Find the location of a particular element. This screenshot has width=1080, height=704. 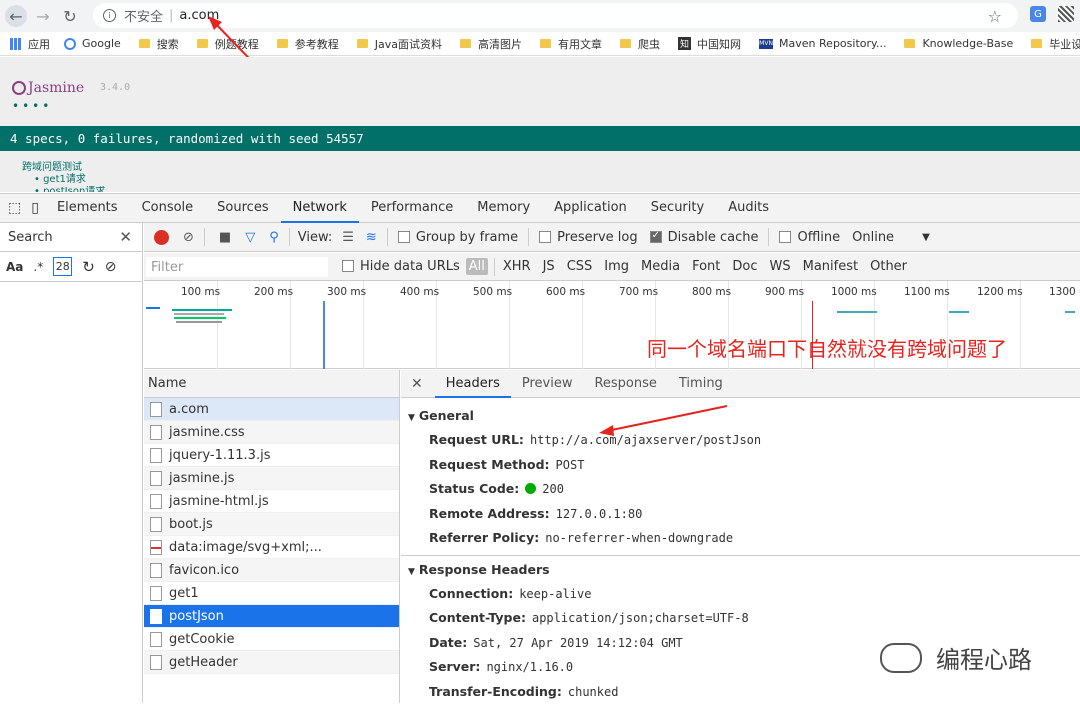

preserve-log-checkbox: Preserve log is located at coordinates (588, 237).